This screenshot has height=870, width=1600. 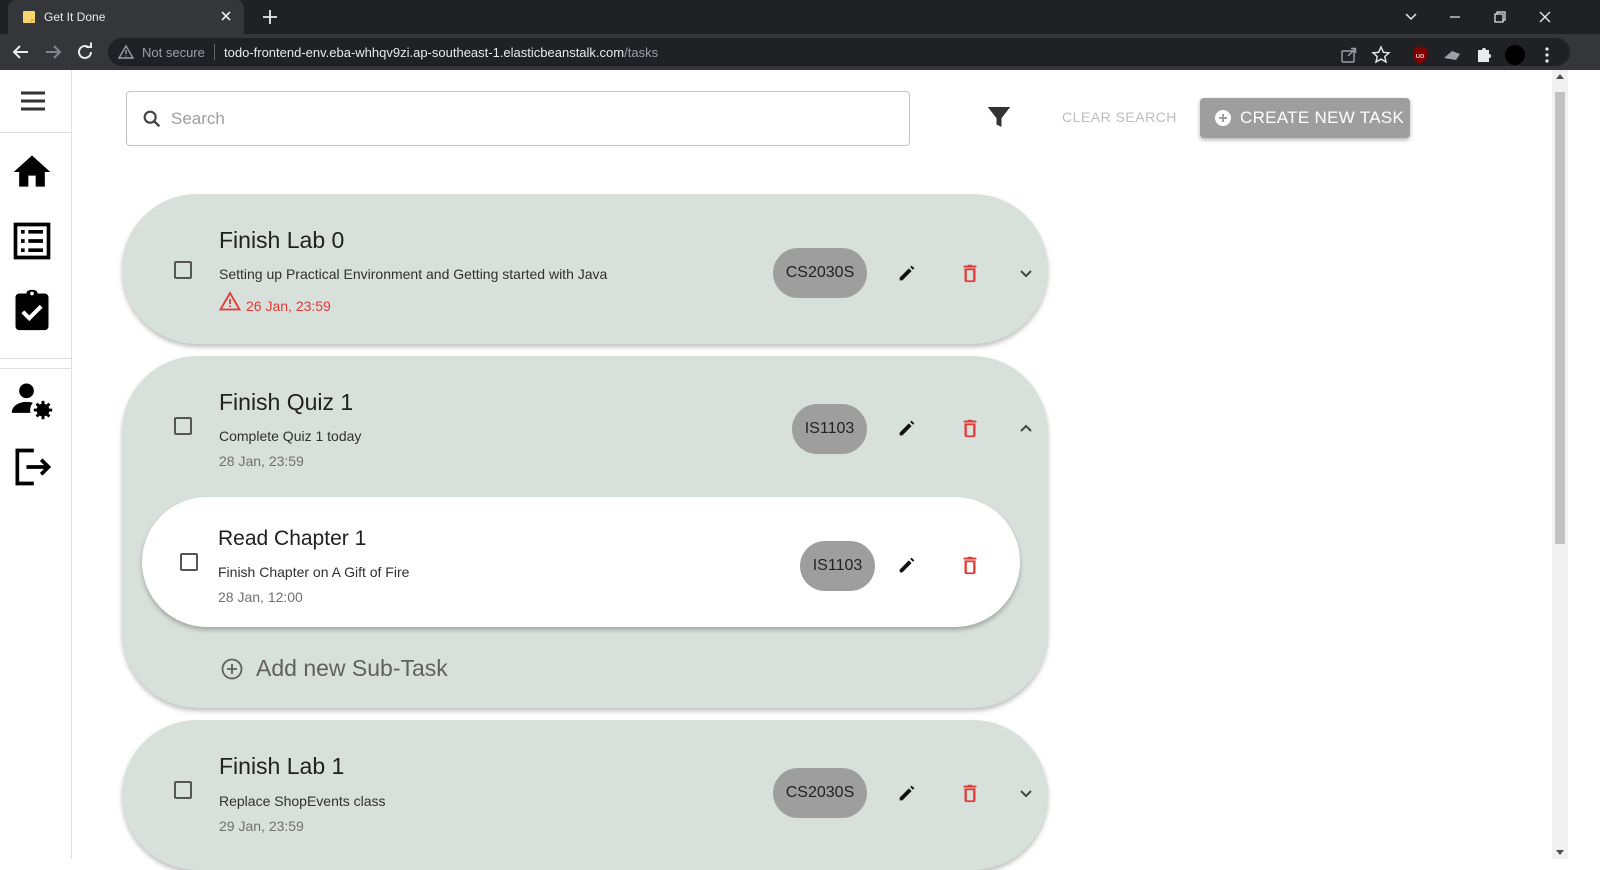 What do you see at coordinates (800, 17) in the screenshot?
I see `browser-tab-strip: Get It Done` at bounding box center [800, 17].